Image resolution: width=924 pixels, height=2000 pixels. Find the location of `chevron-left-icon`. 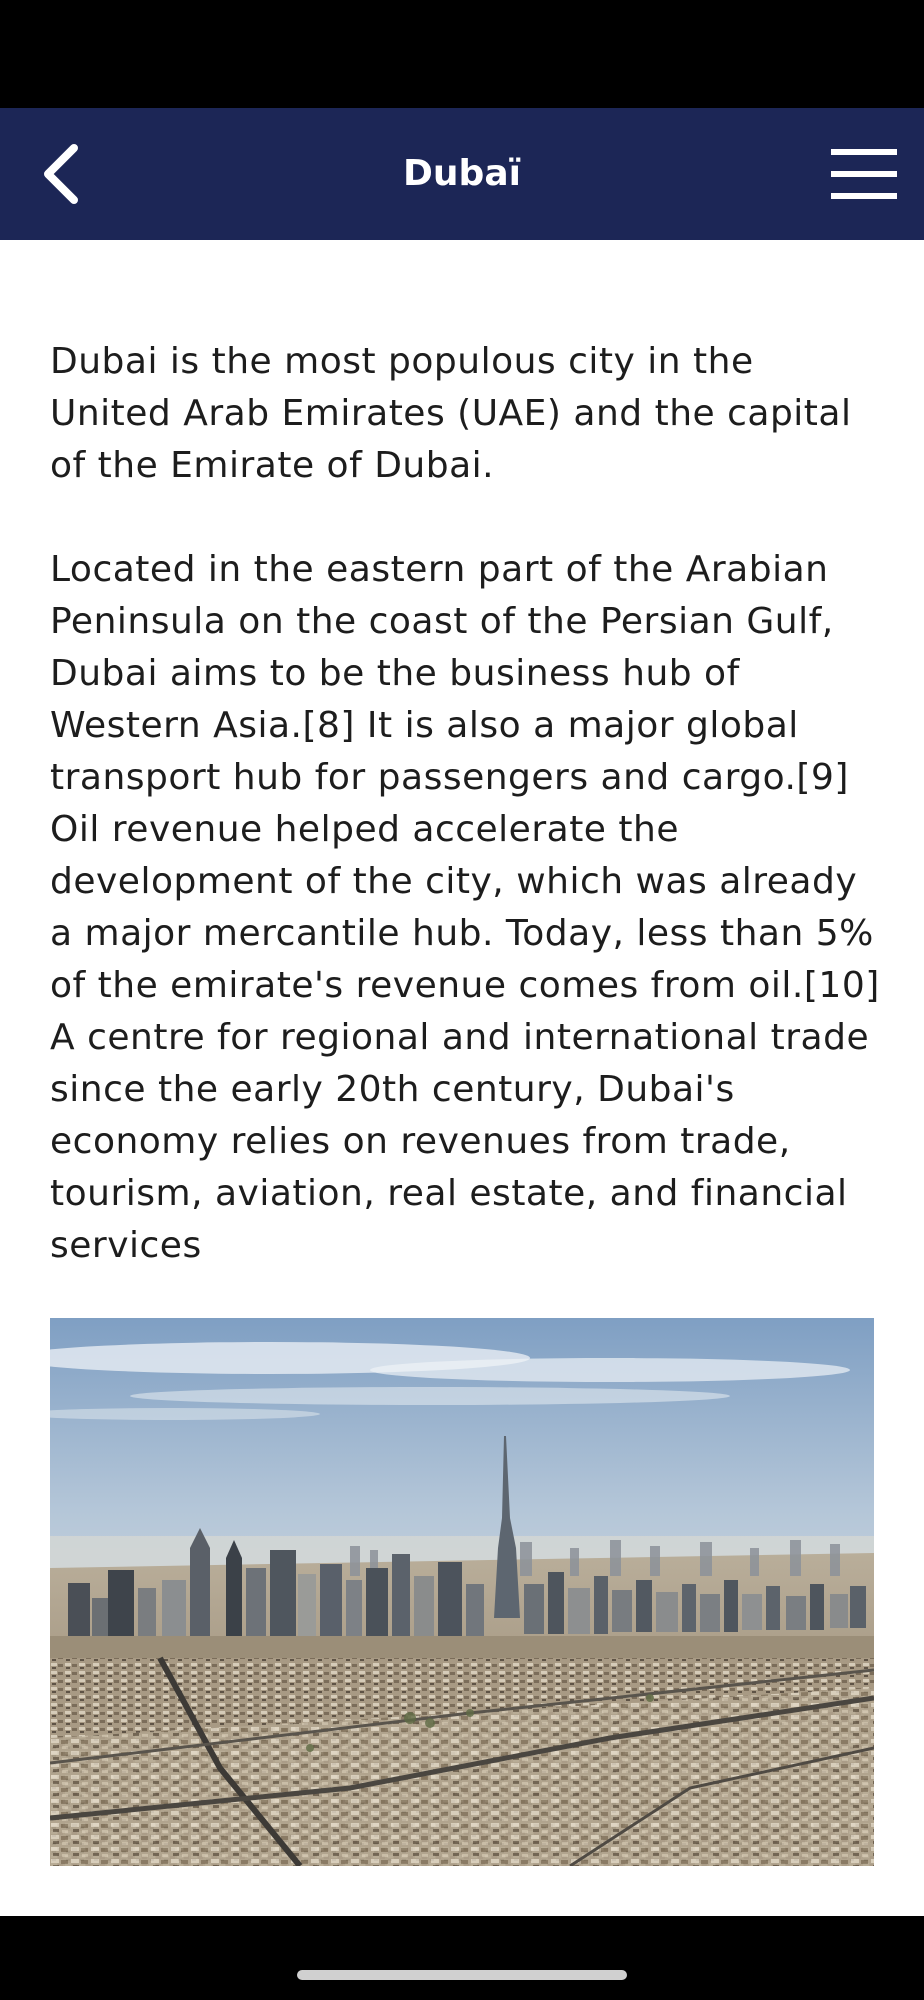

chevron-left-icon is located at coordinates (61, 174).